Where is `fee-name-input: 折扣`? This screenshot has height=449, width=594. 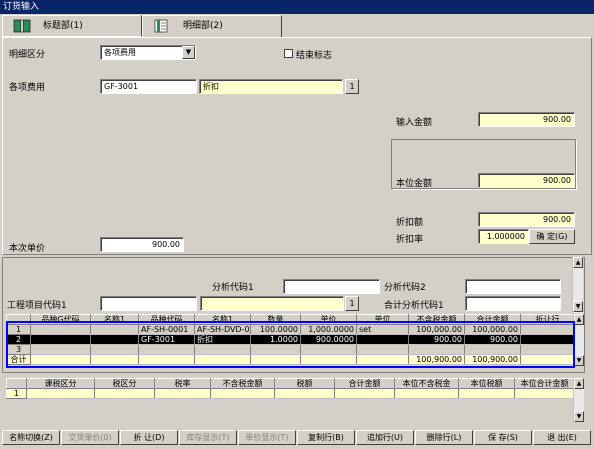 fee-name-input: 折扣 is located at coordinates (271, 86).